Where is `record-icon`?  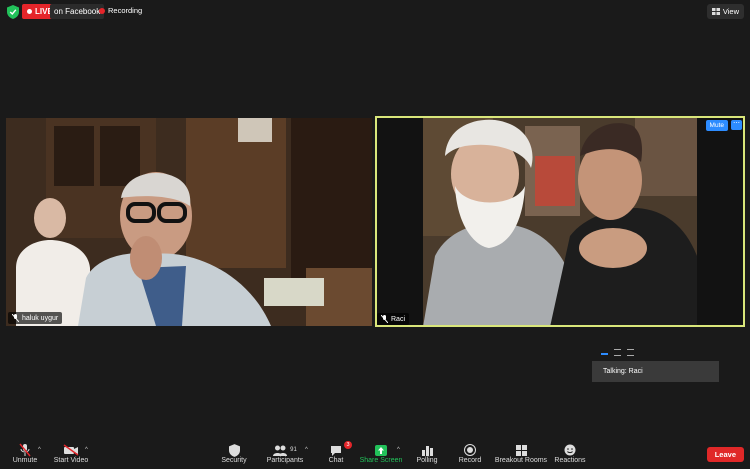
record-icon is located at coordinates (470, 450).